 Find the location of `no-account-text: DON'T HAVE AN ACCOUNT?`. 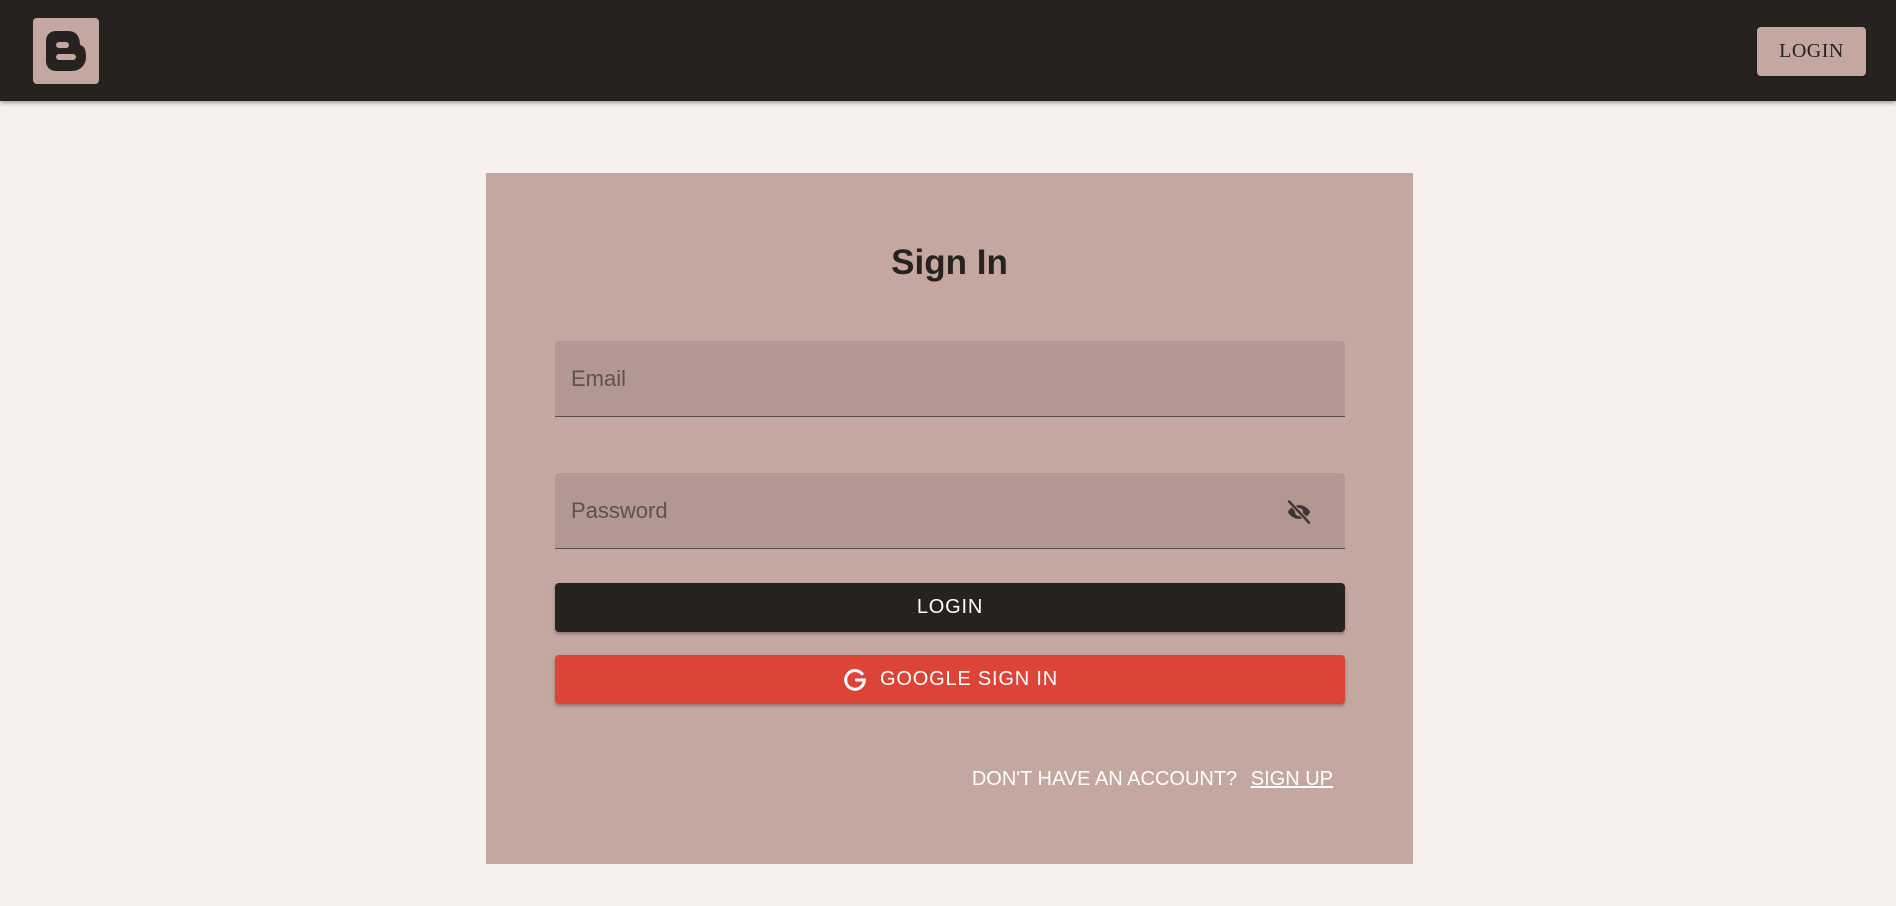

no-account-text: DON'T HAVE AN ACCOUNT? is located at coordinates (1104, 779).